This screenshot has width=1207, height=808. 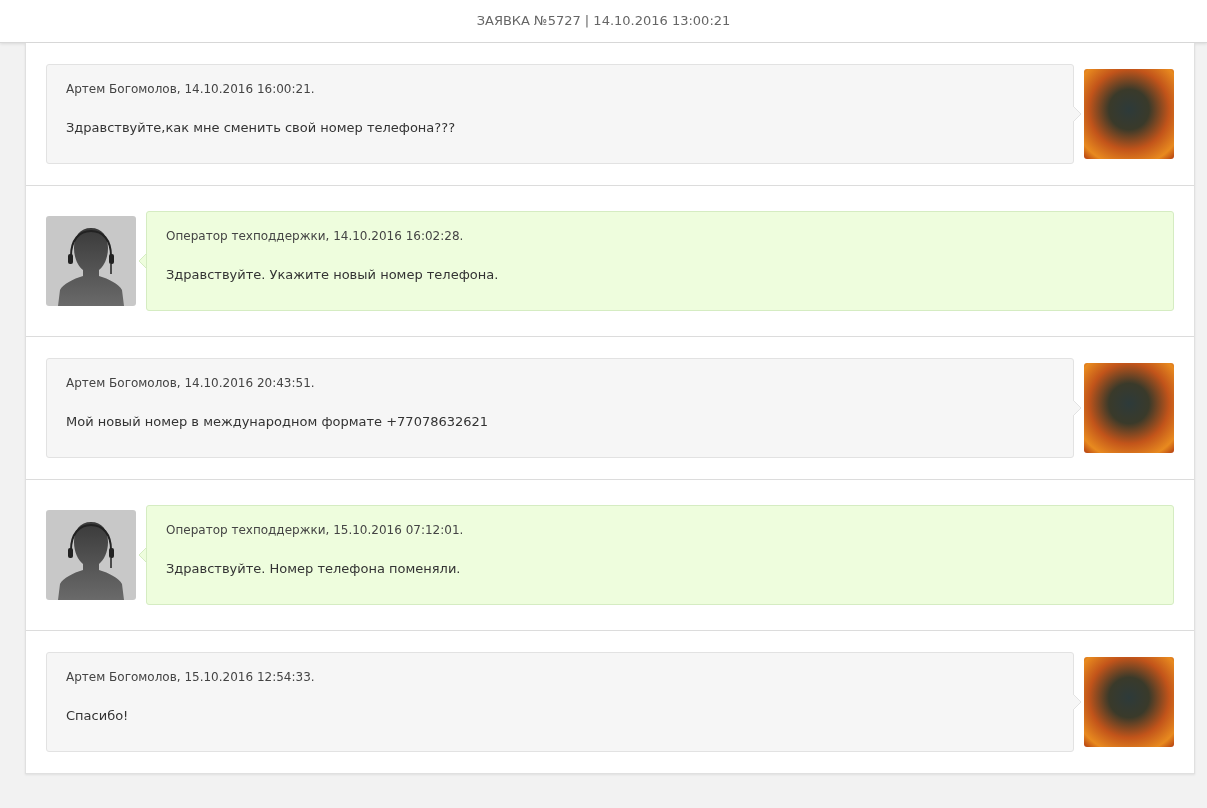 I want to click on message-text: Мой новый номер в международном формате +77078632621, so click(x=278, y=422).